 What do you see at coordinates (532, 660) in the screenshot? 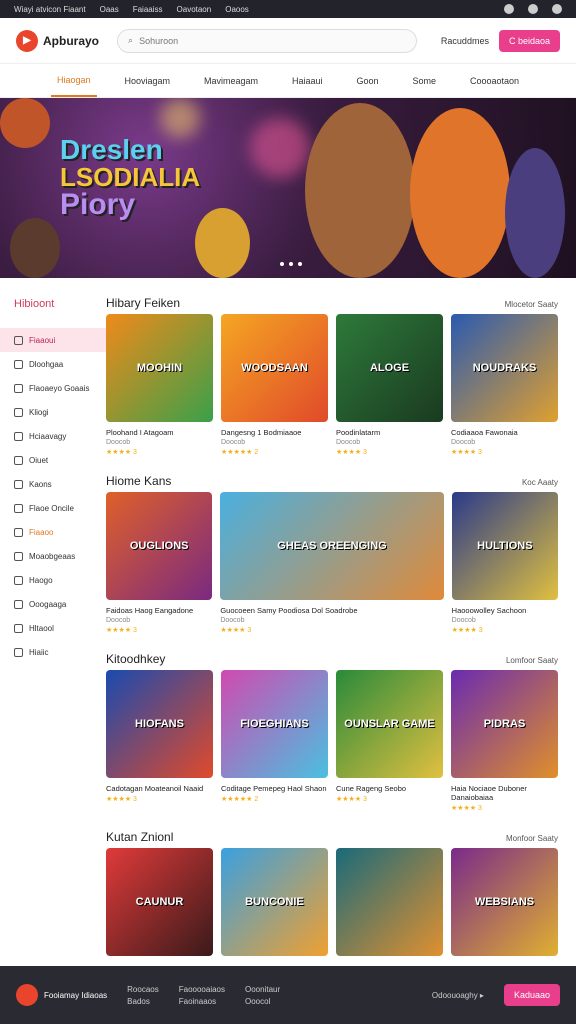
I see `see-all-link: Lomfoor Saaty` at bounding box center [532, 660].